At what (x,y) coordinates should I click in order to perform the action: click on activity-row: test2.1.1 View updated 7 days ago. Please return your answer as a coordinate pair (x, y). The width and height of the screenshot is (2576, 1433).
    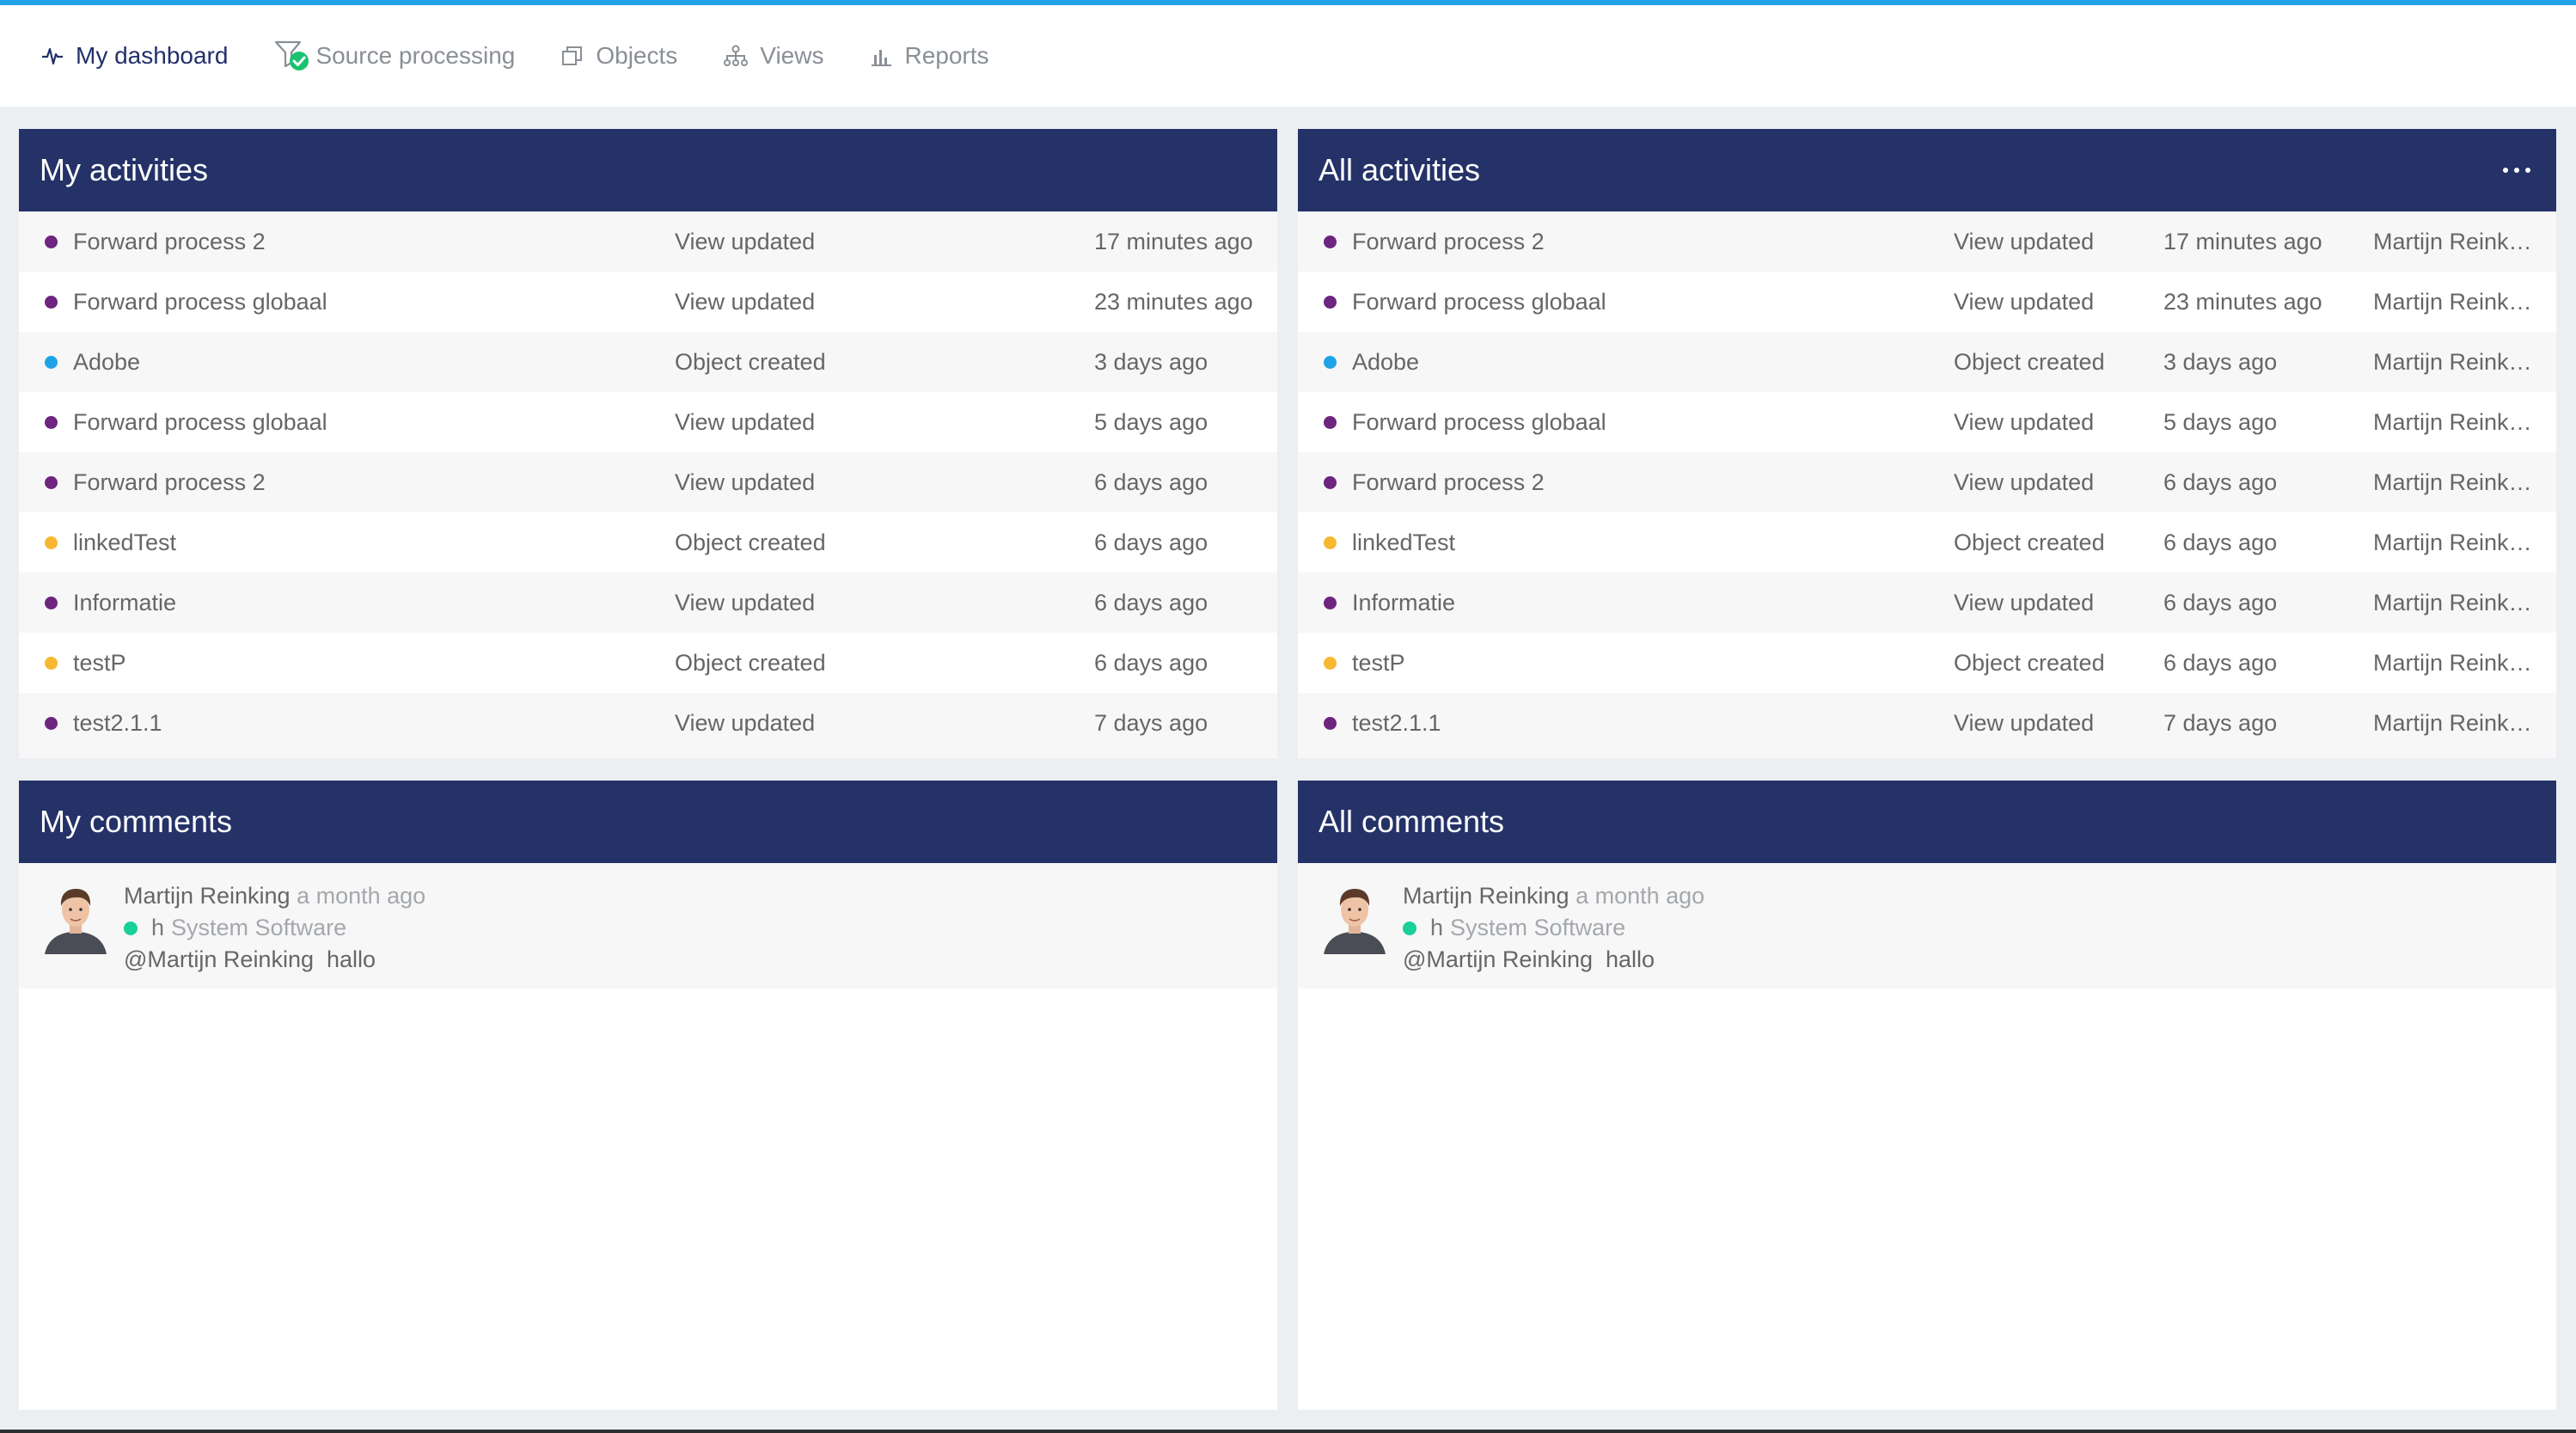
    Looking at the image, I should click on (648, 723).